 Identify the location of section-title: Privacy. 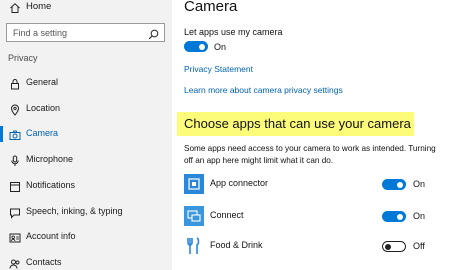
(23, 58).